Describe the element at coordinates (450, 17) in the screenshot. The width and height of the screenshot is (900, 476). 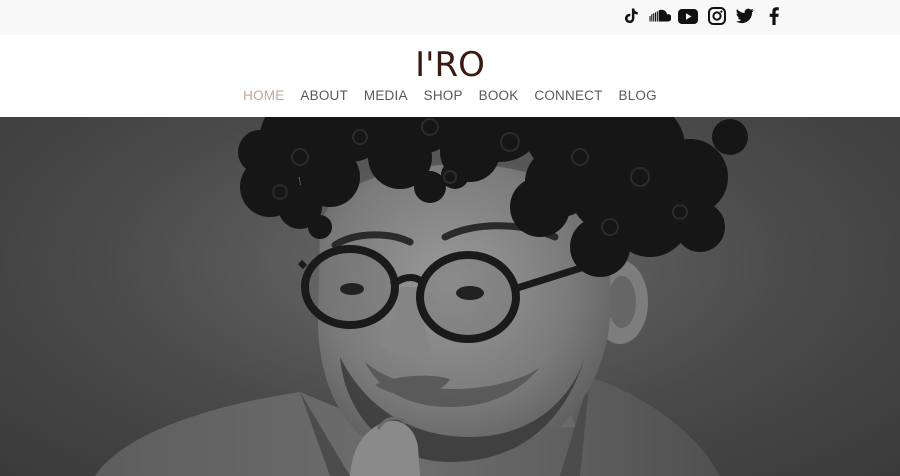
I see `top-bar` at that location.